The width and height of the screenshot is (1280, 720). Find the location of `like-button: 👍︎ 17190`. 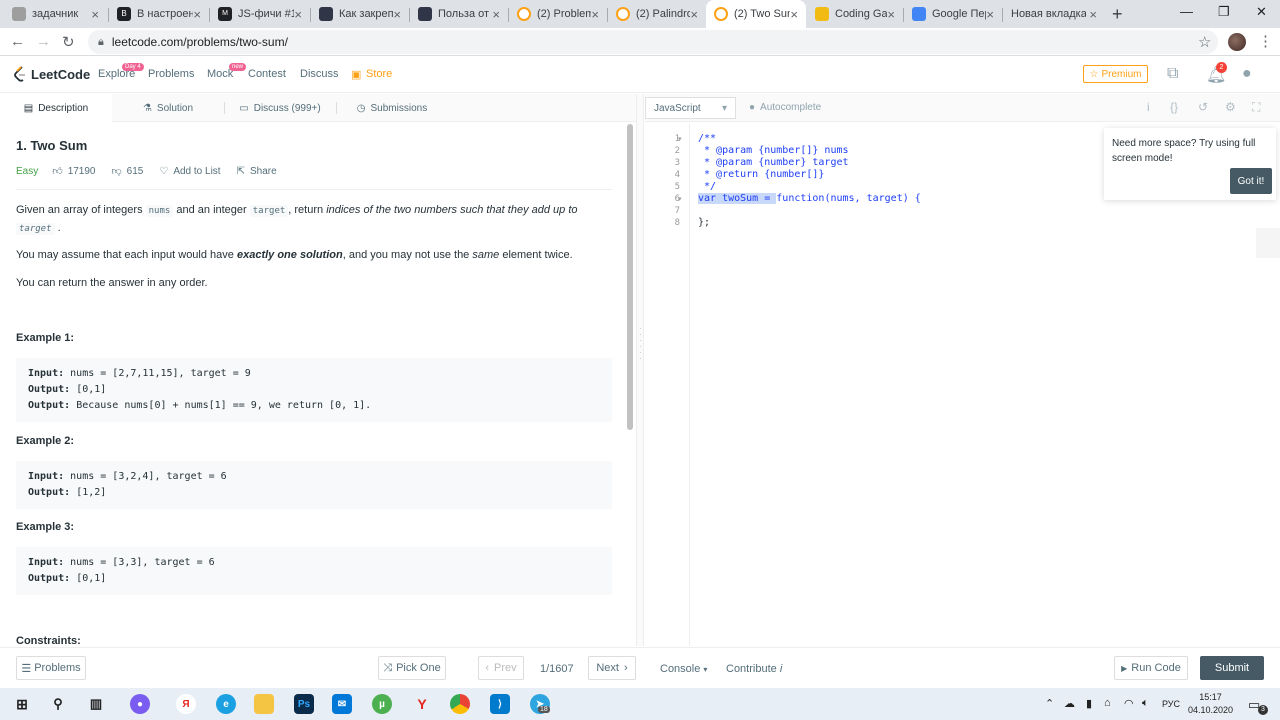

like-button: 👍︎ 17190 is located at coordinates (73, 171).